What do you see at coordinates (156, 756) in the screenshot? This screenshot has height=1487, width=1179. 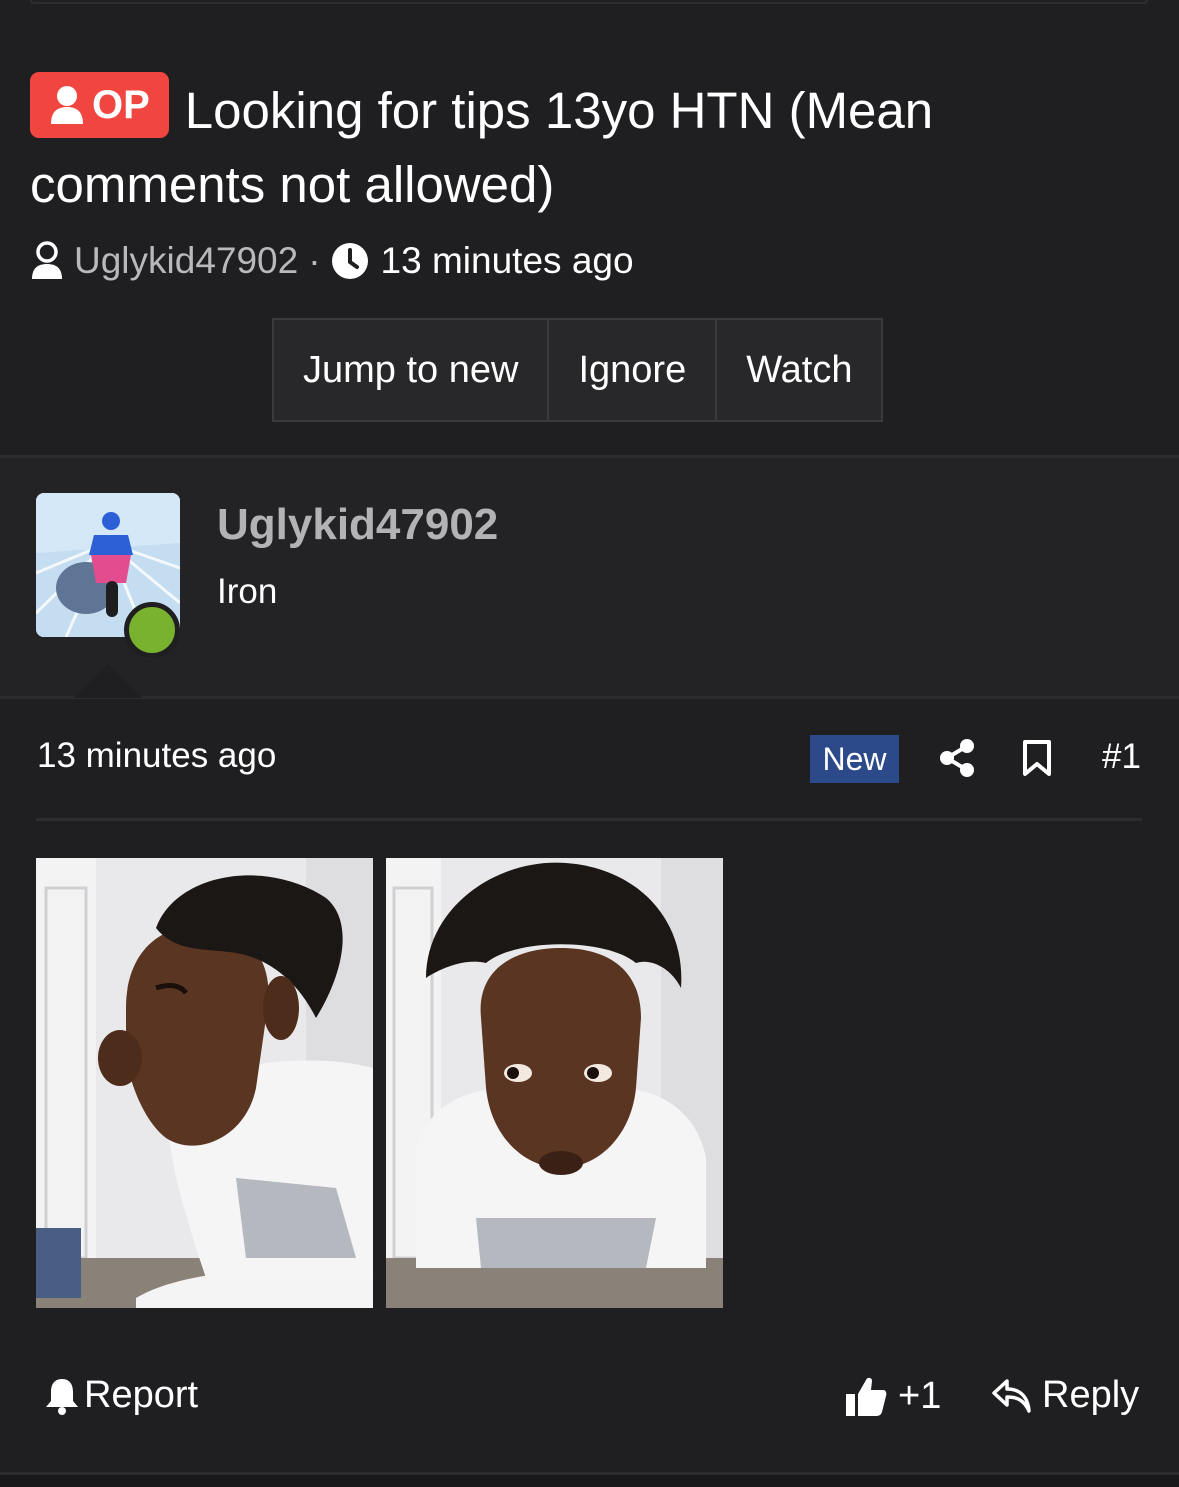 I see `post-time: 13 minutes ago` at bounding box center [156, 756].